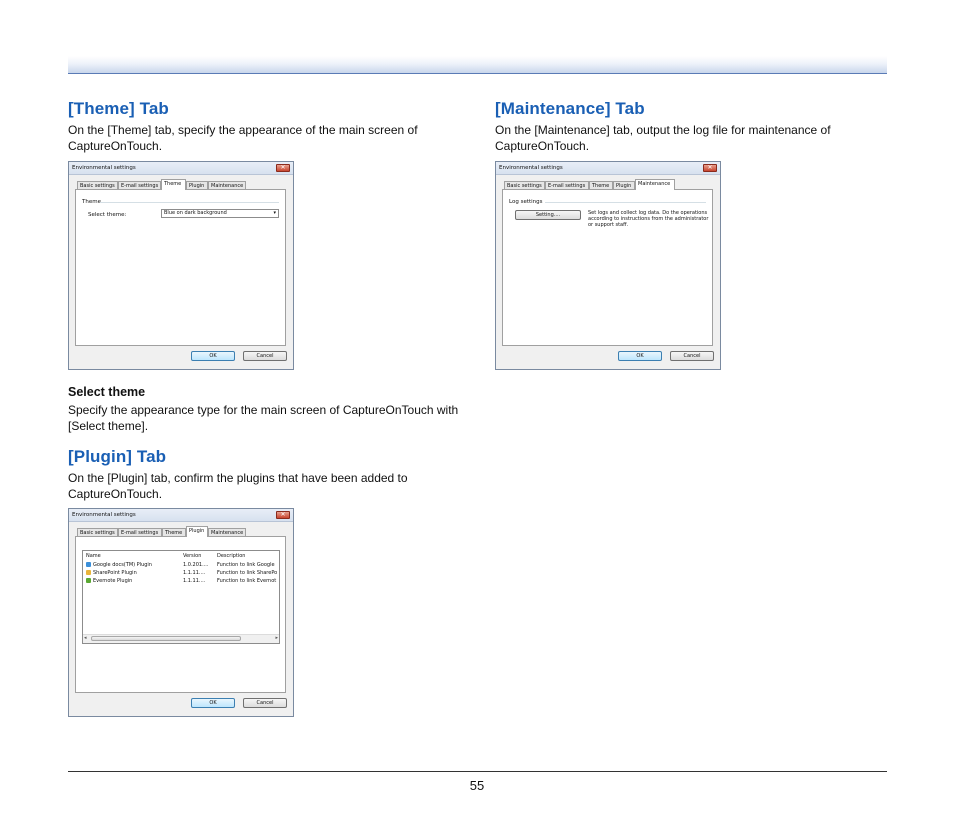 The height and width of the screenshot is (818, 954). Describe the element at coordinates (88, 564) in the screenshot. I see `google-docs-icon` at that location.